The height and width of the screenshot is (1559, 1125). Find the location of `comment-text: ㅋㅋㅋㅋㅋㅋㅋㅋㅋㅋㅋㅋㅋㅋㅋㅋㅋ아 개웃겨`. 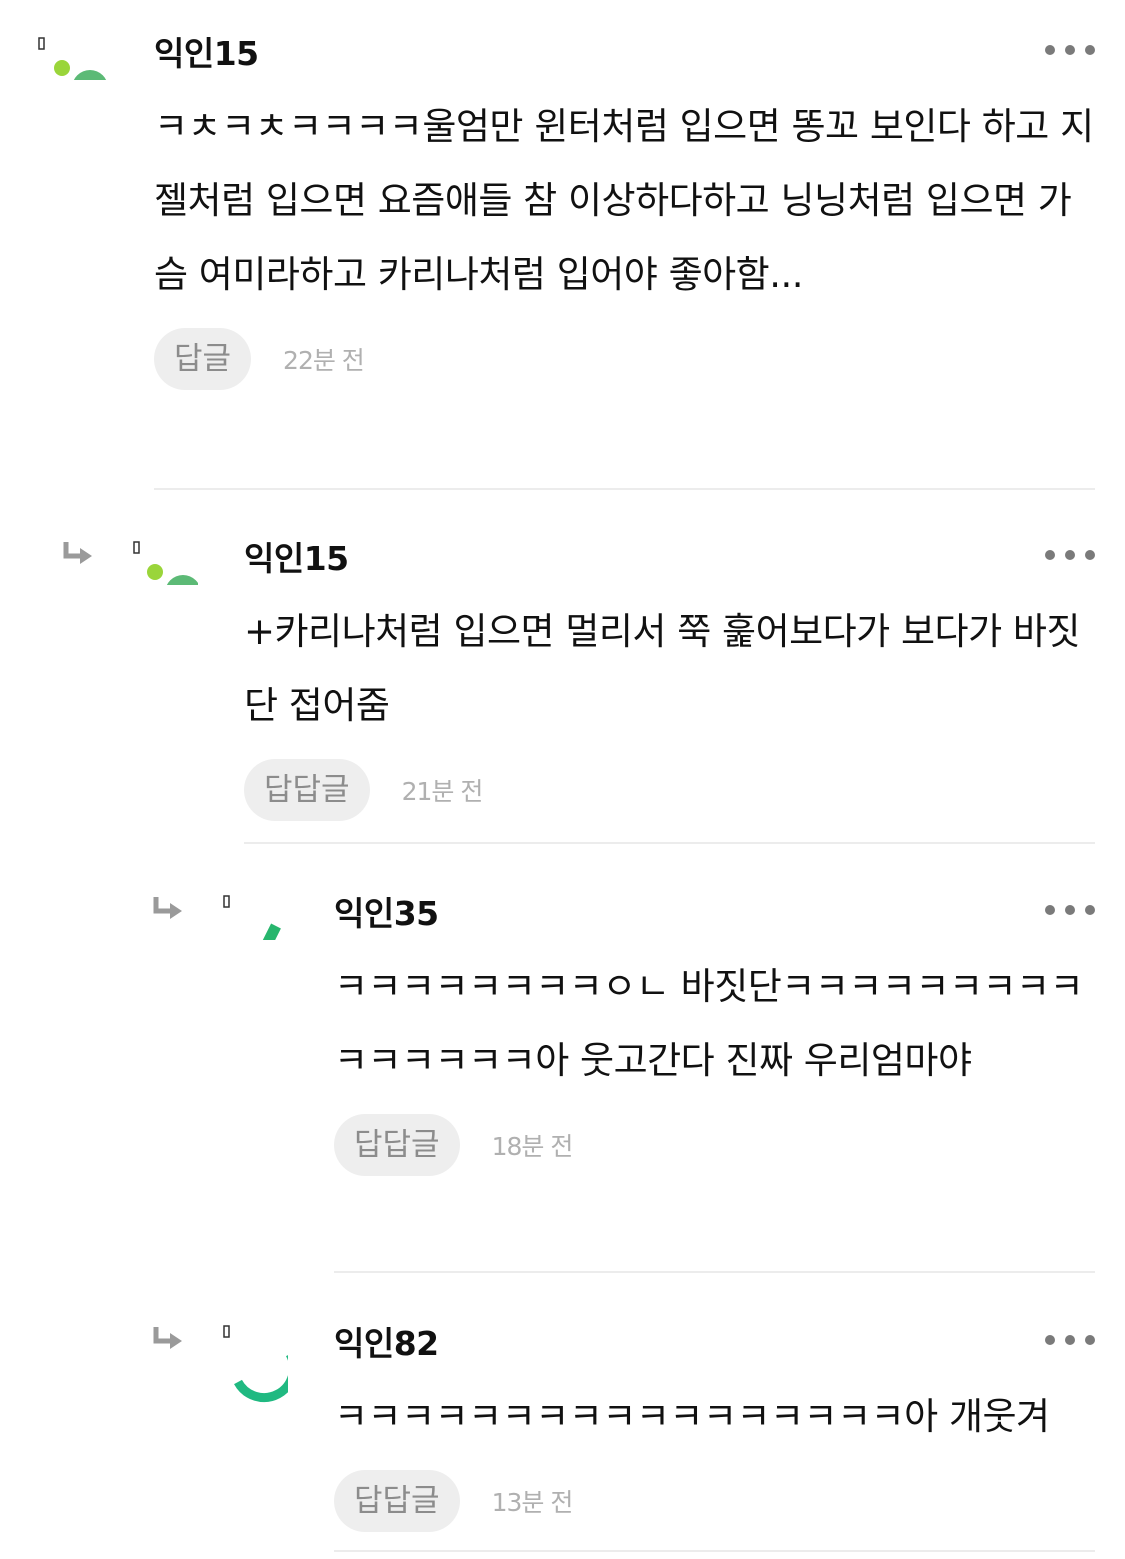

comment-text: ㅋㅋㅋㅋㅋㅋㅋㅋㅋㅋㅋㅋㅋㅋㅋㅋㅋ아 개웃겨 is located at coordinates (692, 1416).